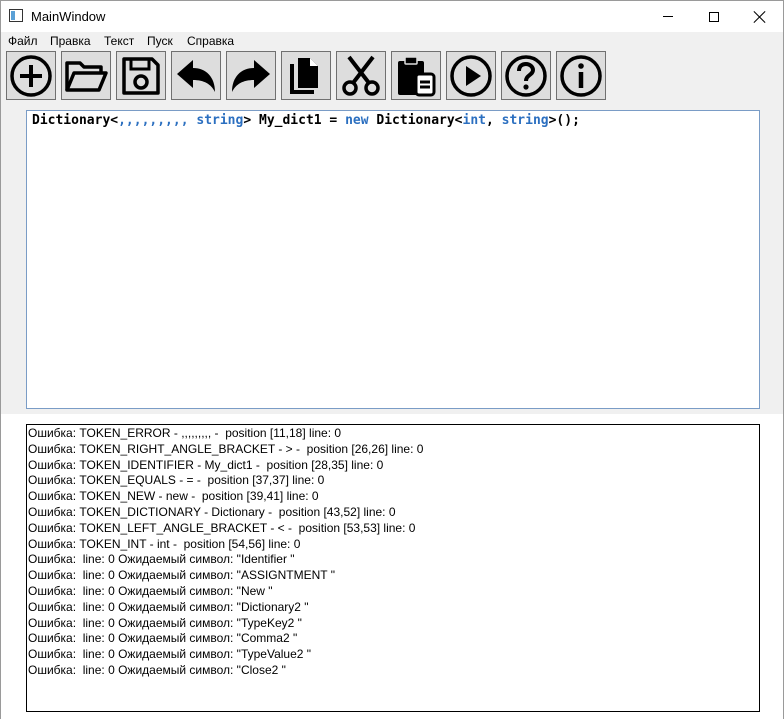  I want to click on menu-file: Файл, so click(23, 41).